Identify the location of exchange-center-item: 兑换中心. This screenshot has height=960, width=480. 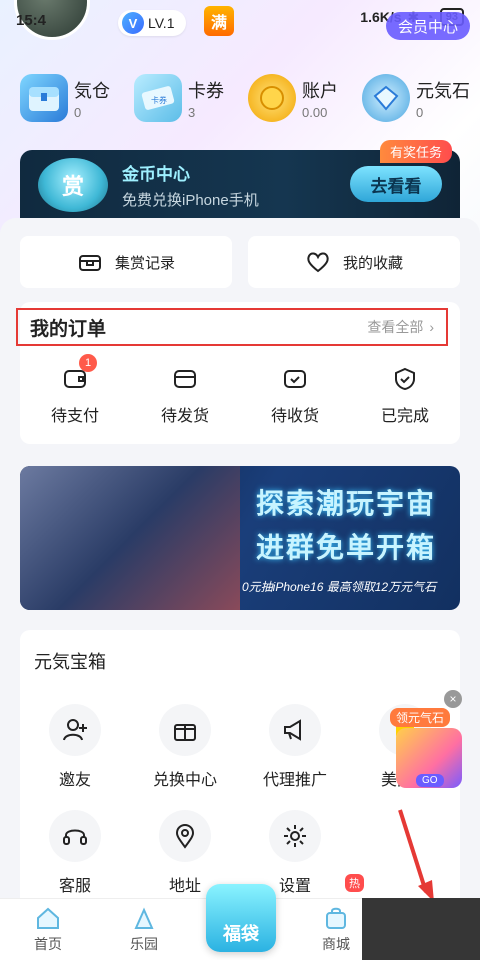
(185, 747).